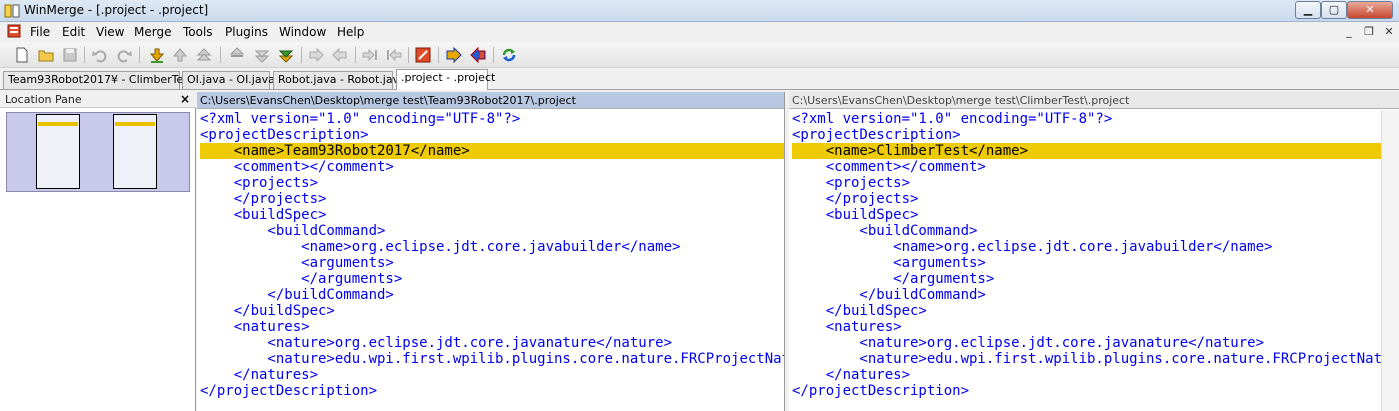 Image resolution: width=1399 pixels, height=411 pixels. Describe the element at coordinates (1334, 10) in the screenshot. I see `maximize-button: ▢` at that location.